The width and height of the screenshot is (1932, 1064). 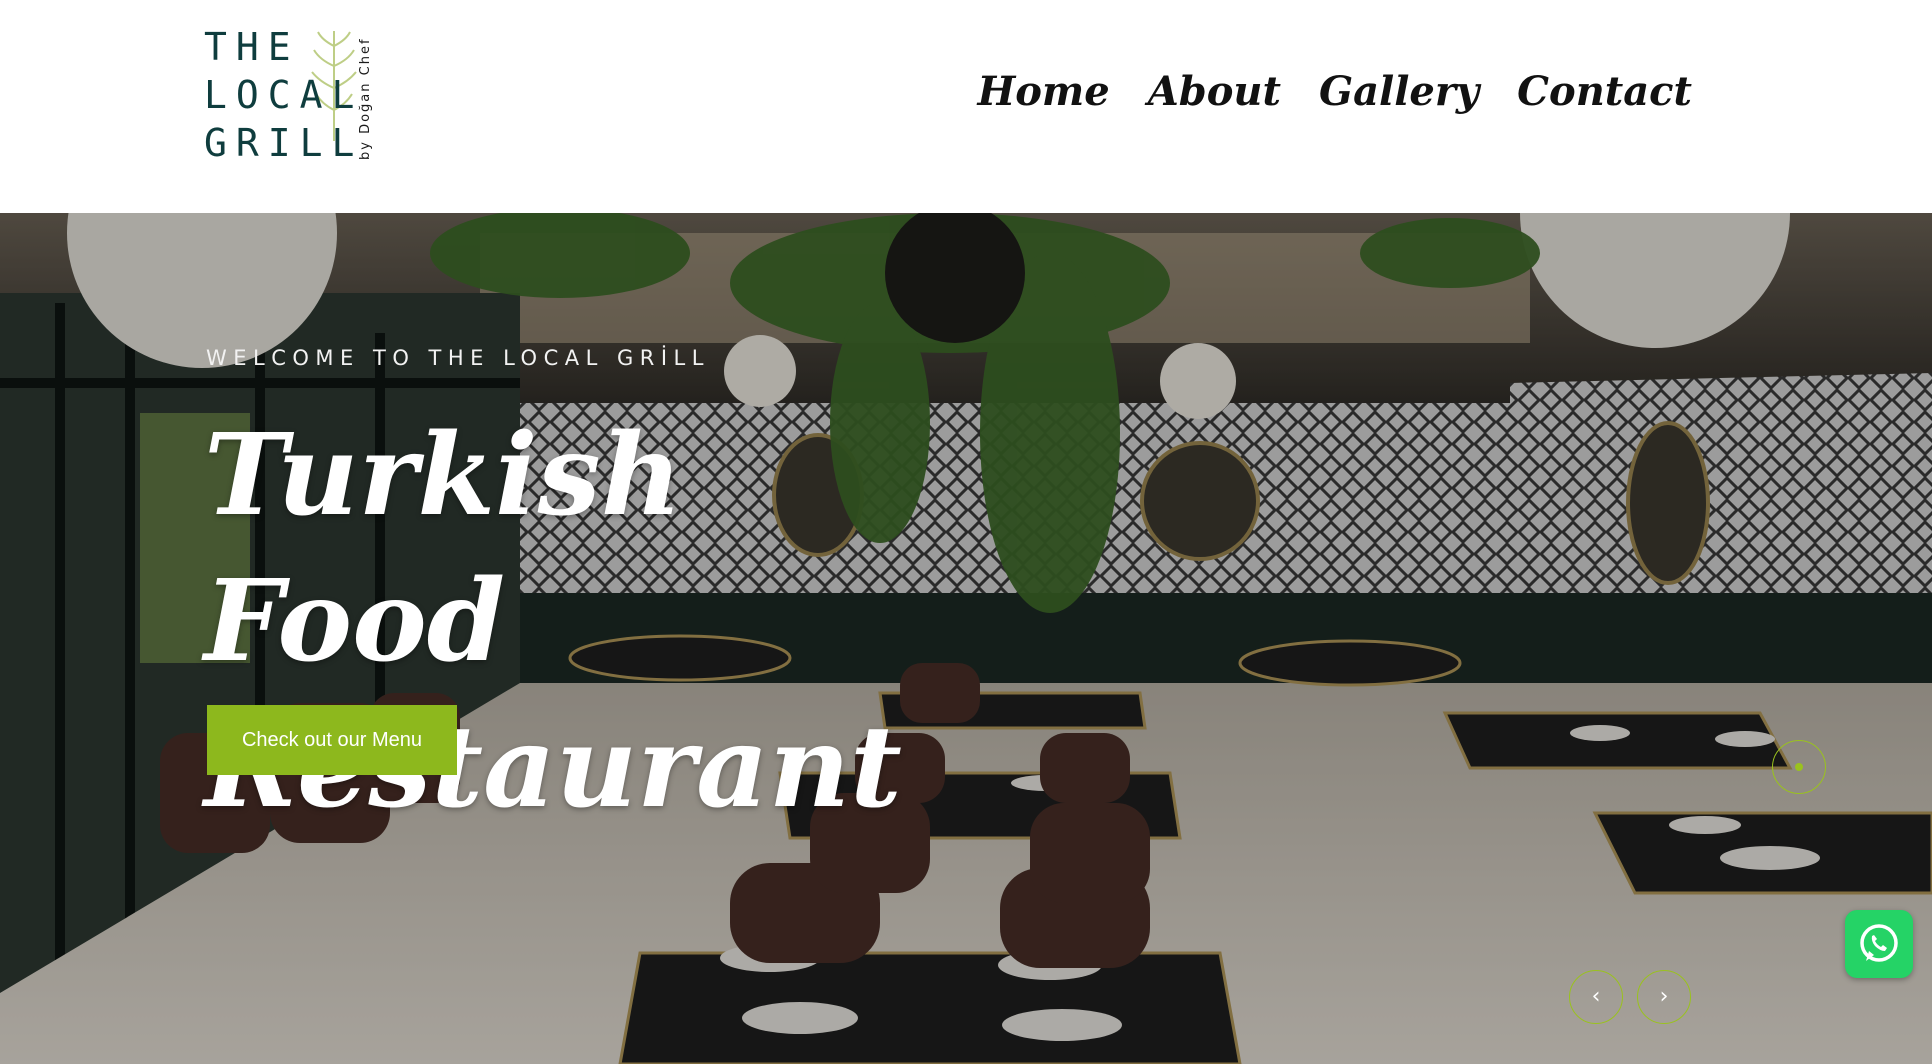 I want to click on main-nav: Home About Gallery Contact, so click(x=1334, y=91).